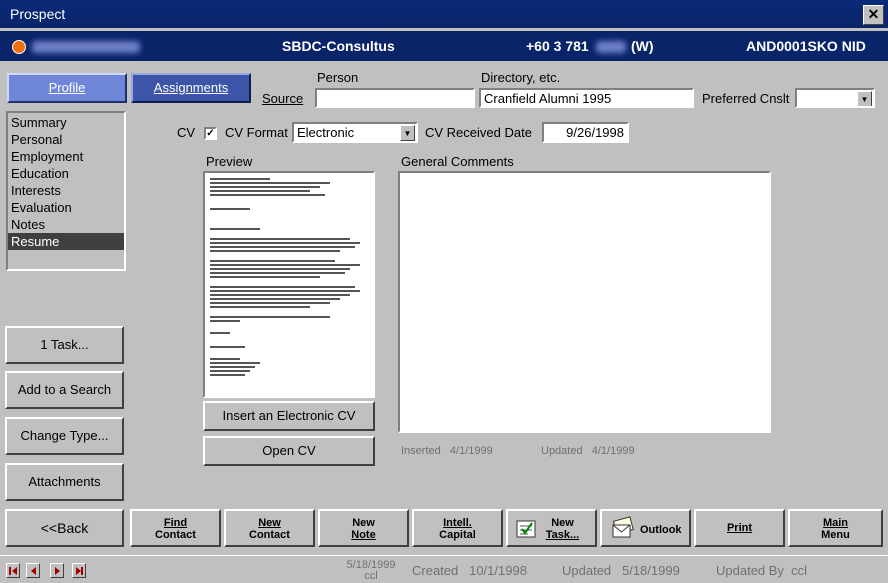  What do you see at coordinates (478, 132) in the screenshot?
I see `cv-received-label: CV Received Date` at bounding box center [478, 132].